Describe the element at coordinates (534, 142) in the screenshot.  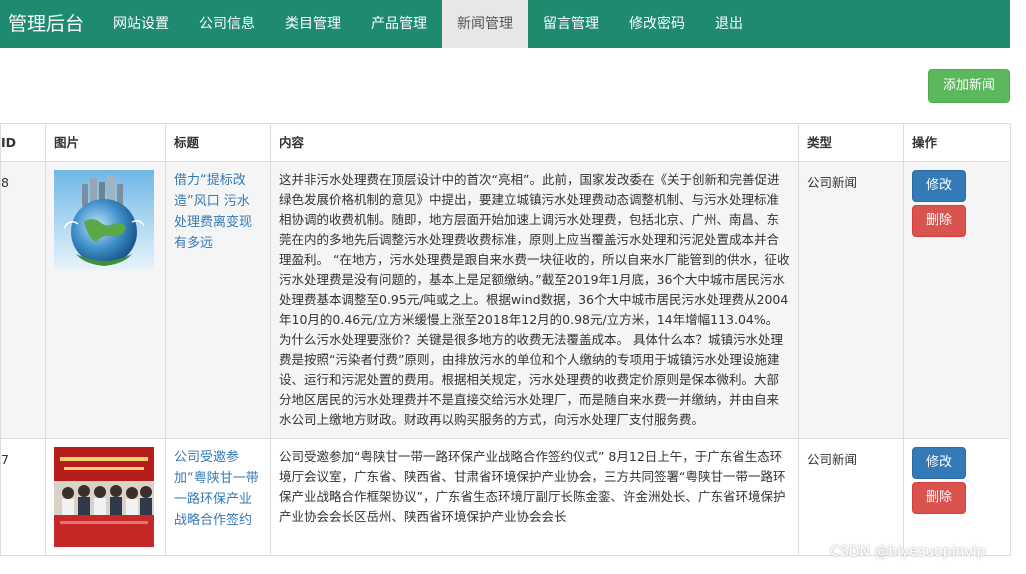
I see `header-content: 内容` at that location.